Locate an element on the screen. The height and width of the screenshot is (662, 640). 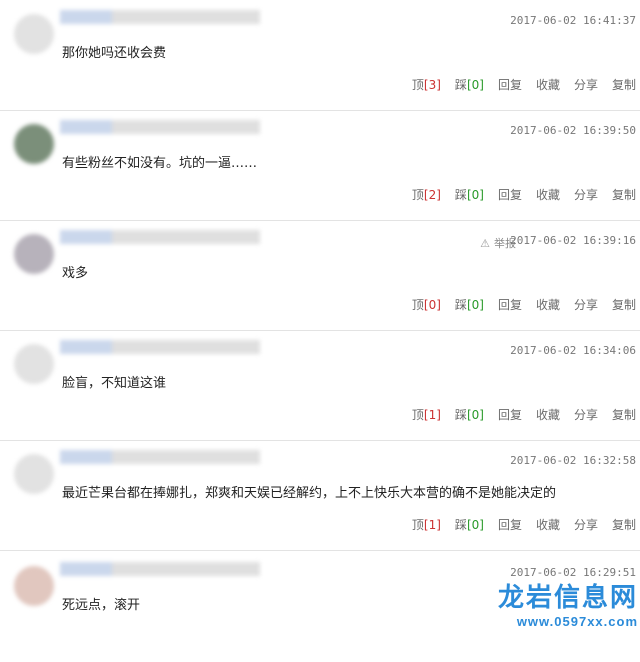
comment-time: 2017-06-02 16:34:06 is located at coordinates (573, 350).